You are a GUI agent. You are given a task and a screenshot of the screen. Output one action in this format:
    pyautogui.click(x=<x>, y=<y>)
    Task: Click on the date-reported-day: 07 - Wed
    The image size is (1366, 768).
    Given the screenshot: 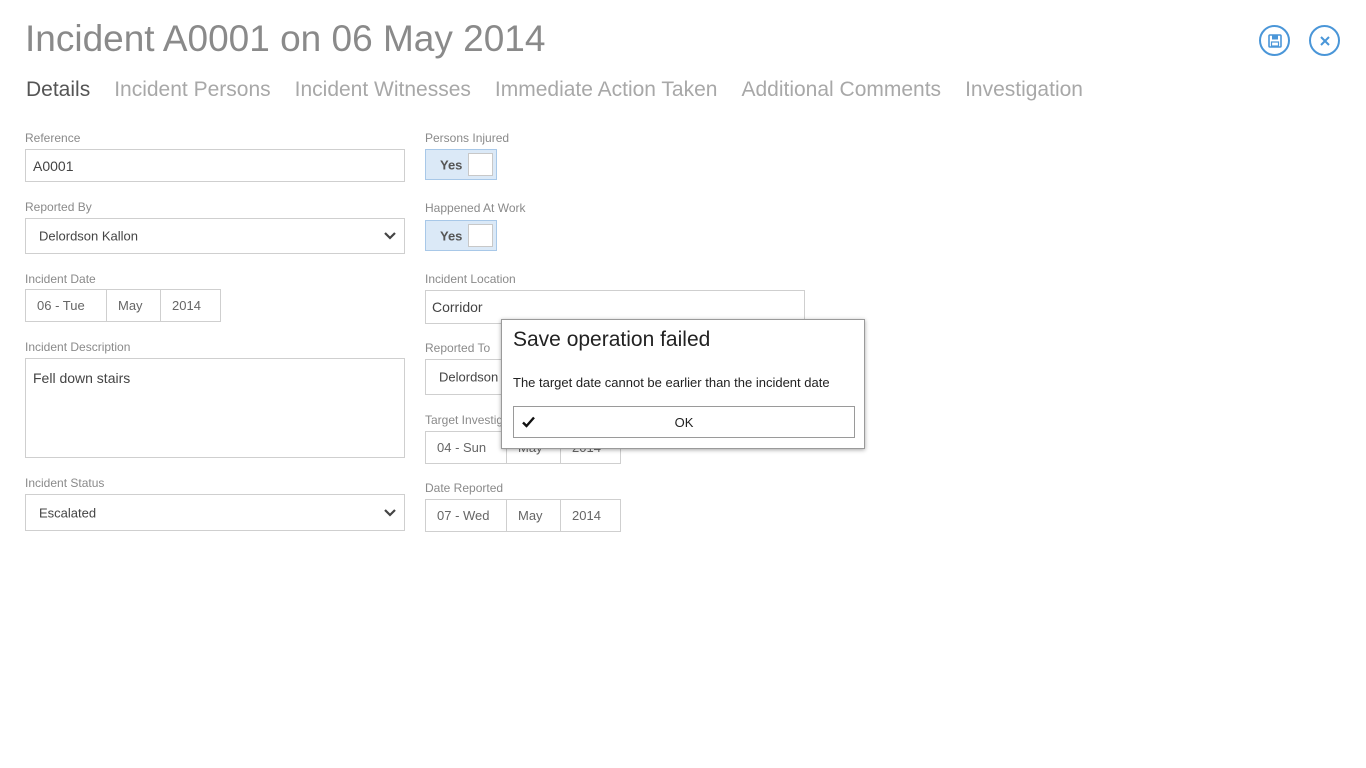 What is the action you would take?
    pyautogui.click(x=466, y=515)
    